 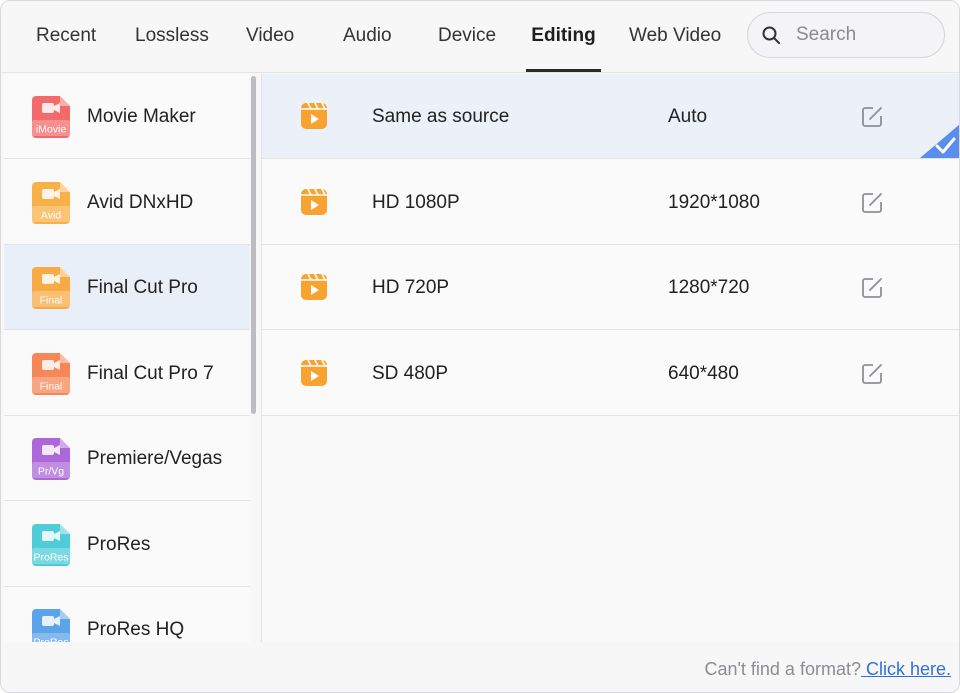 What do you see at coordinates (150, 373) in the screenshot?
I see `sidebar-item-label: Final Cut Pro 7` at bounding box center [150, 373].